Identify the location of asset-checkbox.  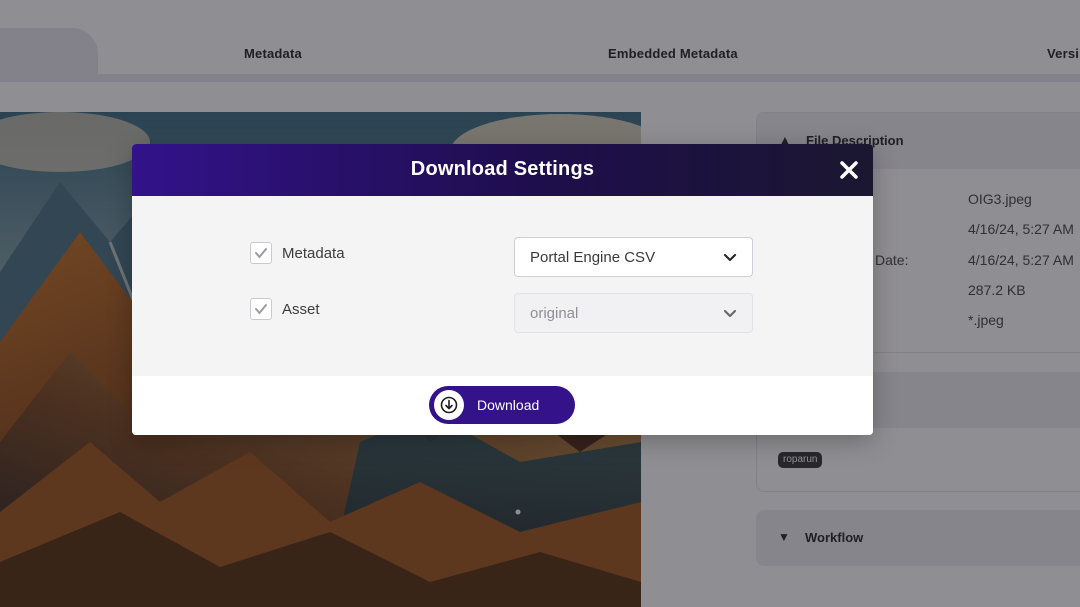
(261, 309).